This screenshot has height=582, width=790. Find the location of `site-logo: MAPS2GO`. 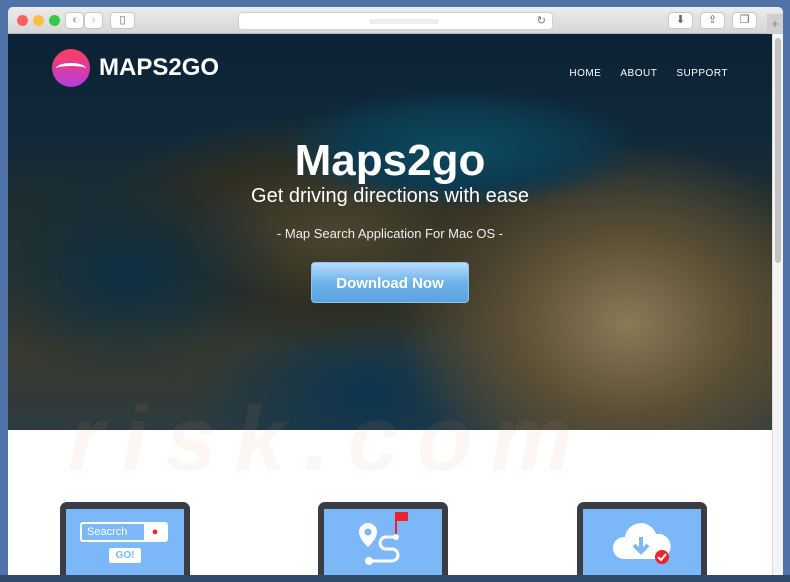

site-logo: MAPS2GO is located at coordinates (135, 68).